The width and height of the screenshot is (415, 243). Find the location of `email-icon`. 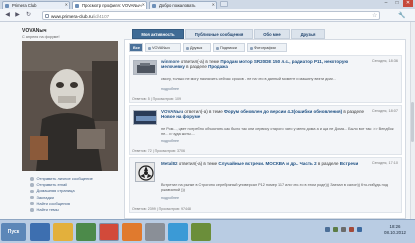

email-icon is located at coordinates (32, 185).